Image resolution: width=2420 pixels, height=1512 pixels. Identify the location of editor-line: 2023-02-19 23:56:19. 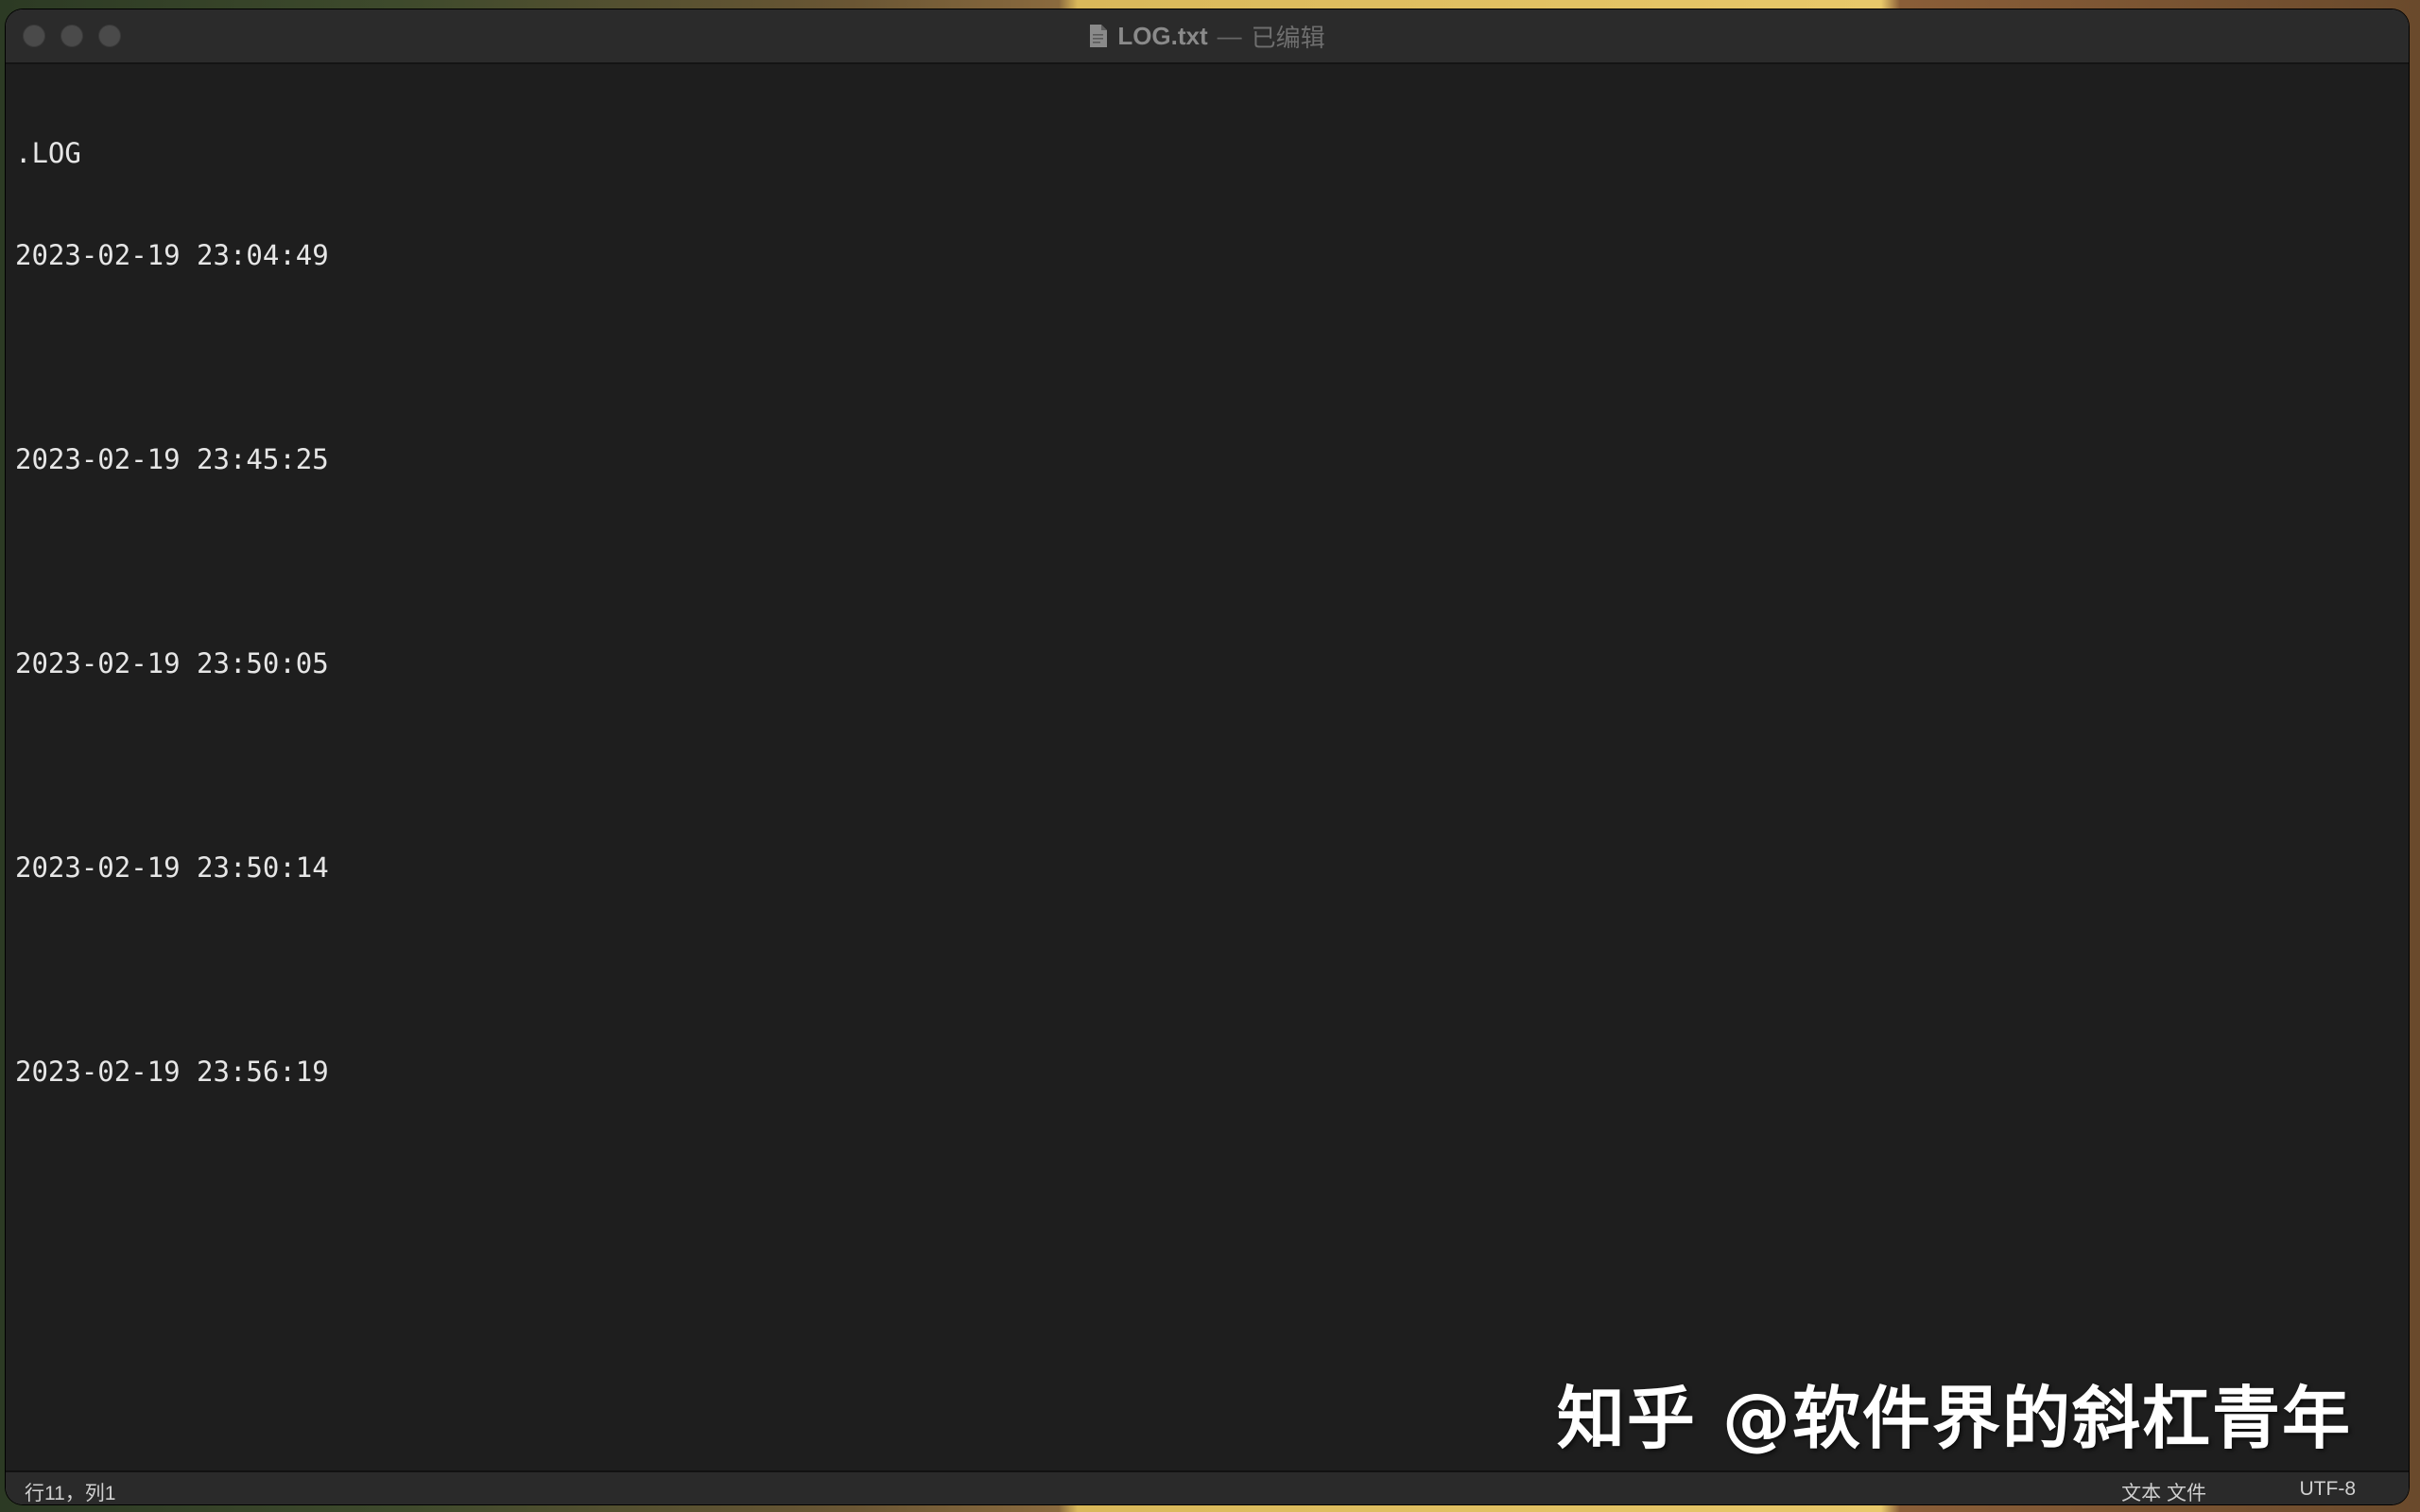
(172, 1072).